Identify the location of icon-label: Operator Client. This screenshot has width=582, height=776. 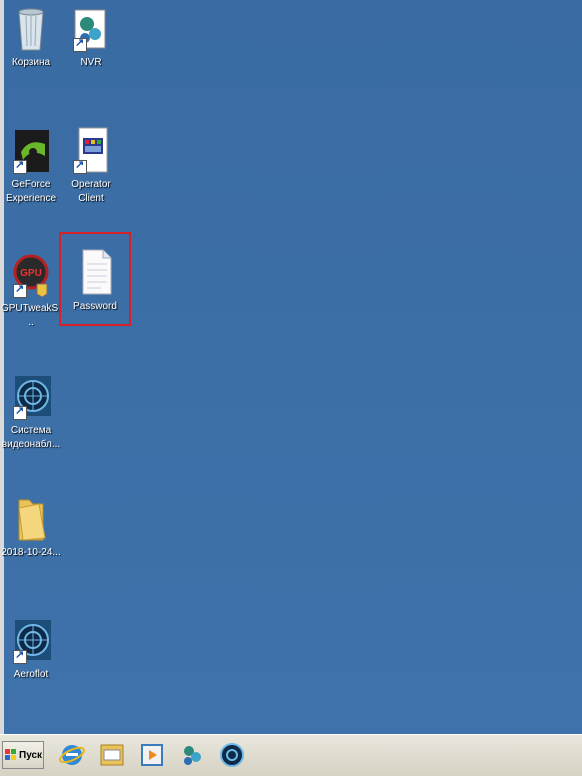
(91, 191).